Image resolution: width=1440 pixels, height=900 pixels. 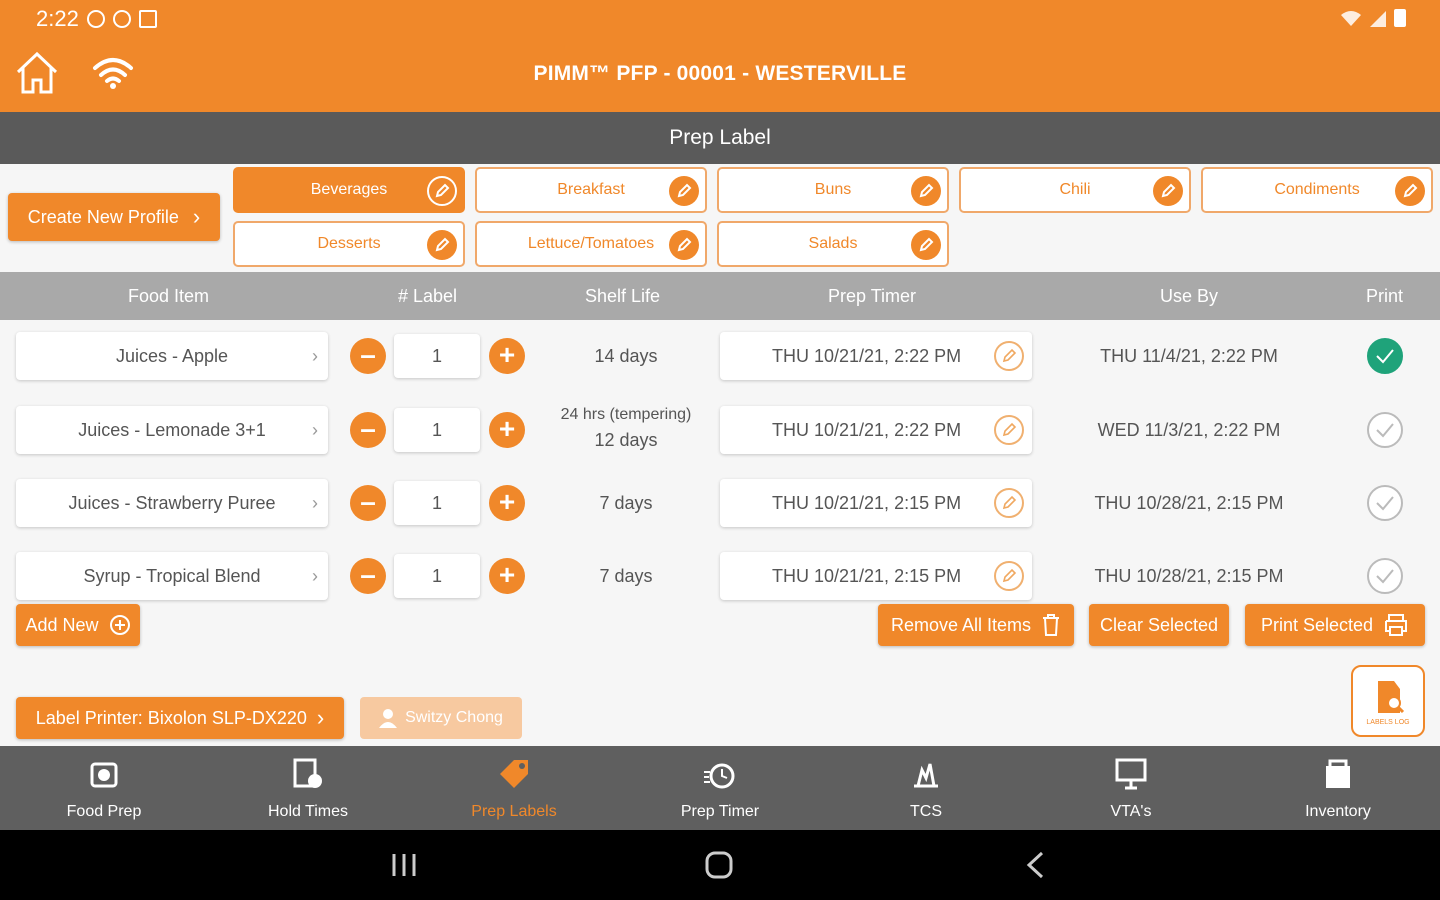 I want to click on food-item-selector: Juices - Apple ›, so click(x=172, y=356).